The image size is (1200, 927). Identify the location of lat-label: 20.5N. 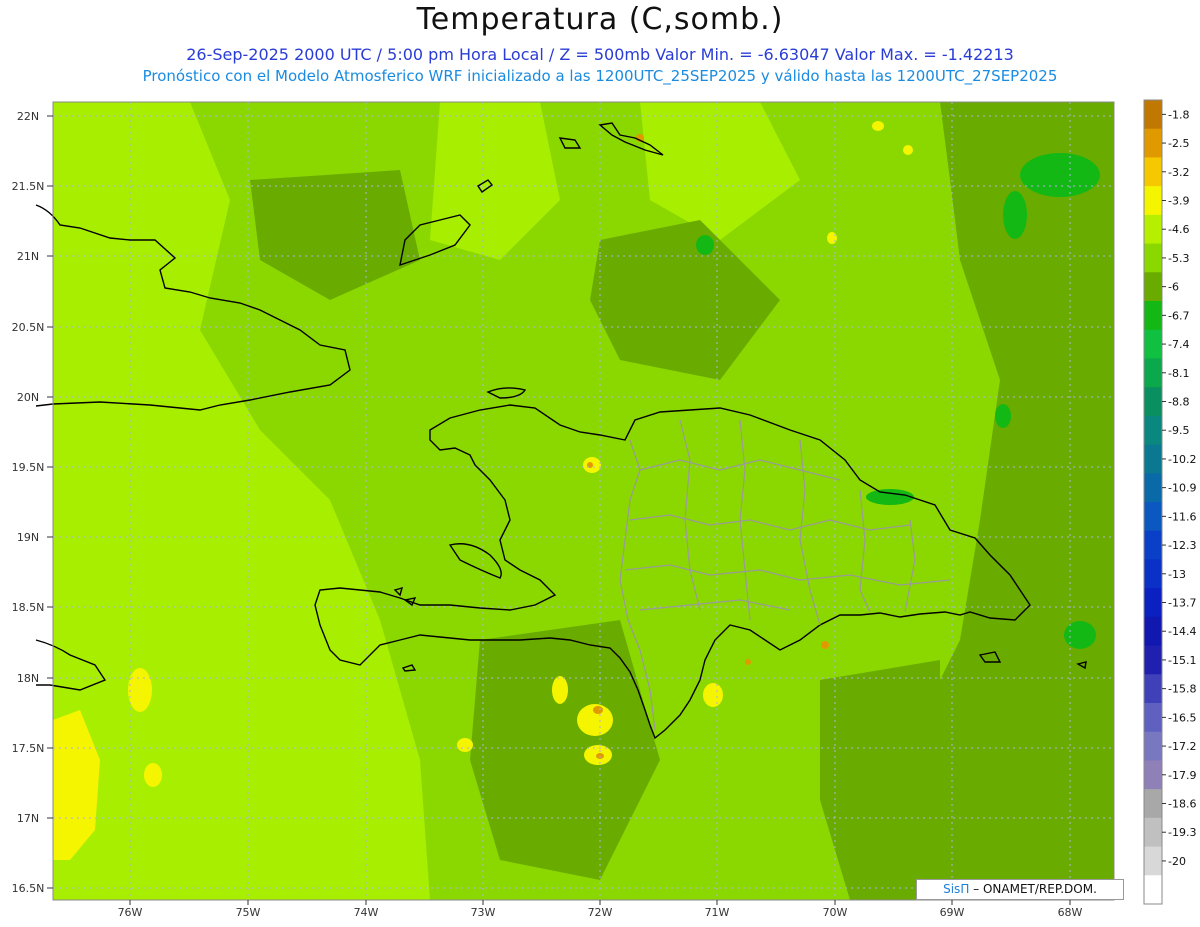
(28, 327).